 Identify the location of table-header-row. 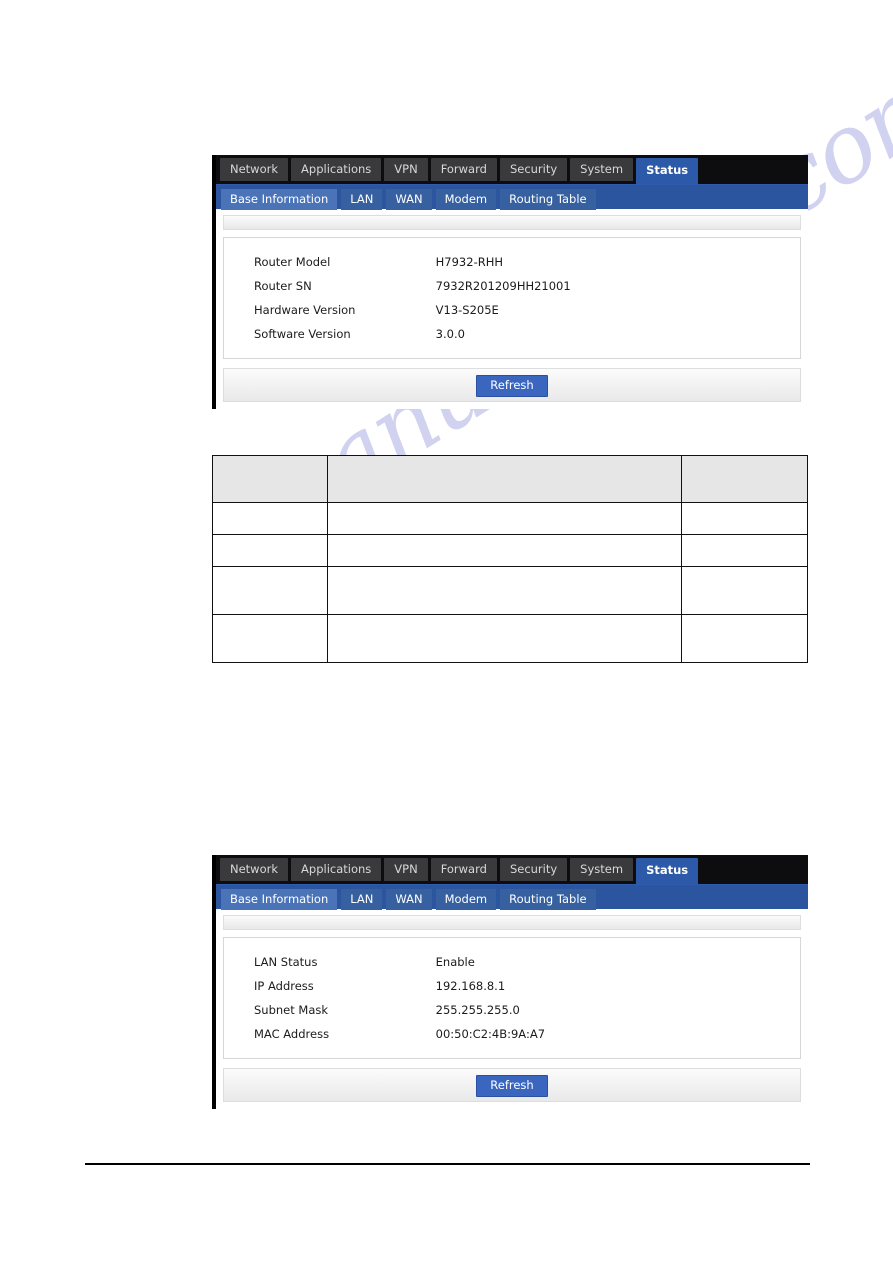
(510, 479).